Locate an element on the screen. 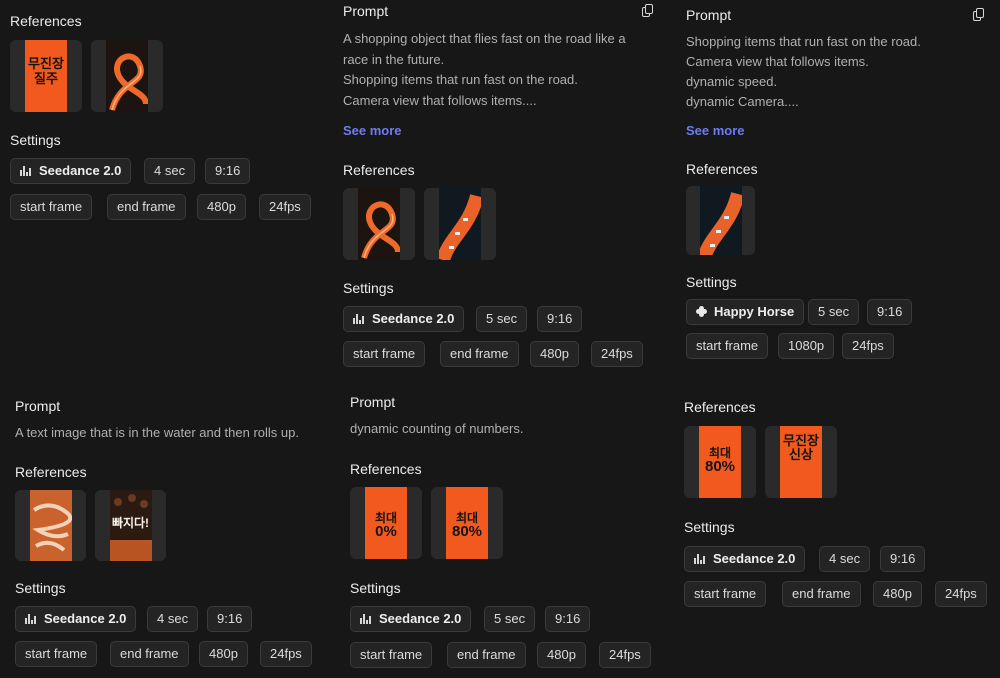 This screenshot has width=1000, height=678. reference-thumbnail-crowd: 빠지다! is located at coordinates (130, 525).